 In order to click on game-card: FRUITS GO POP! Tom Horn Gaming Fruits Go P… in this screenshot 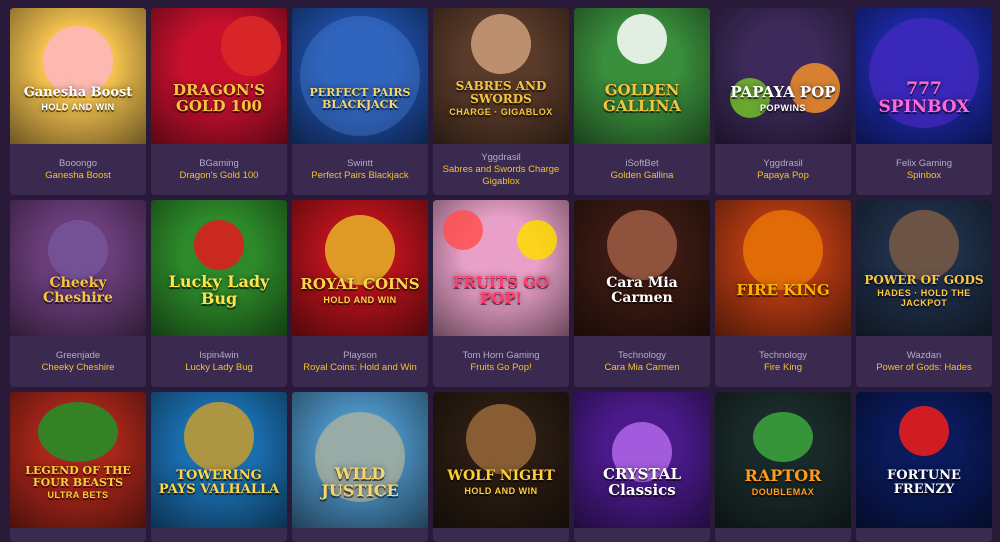, I will do `click(501, 293)`.